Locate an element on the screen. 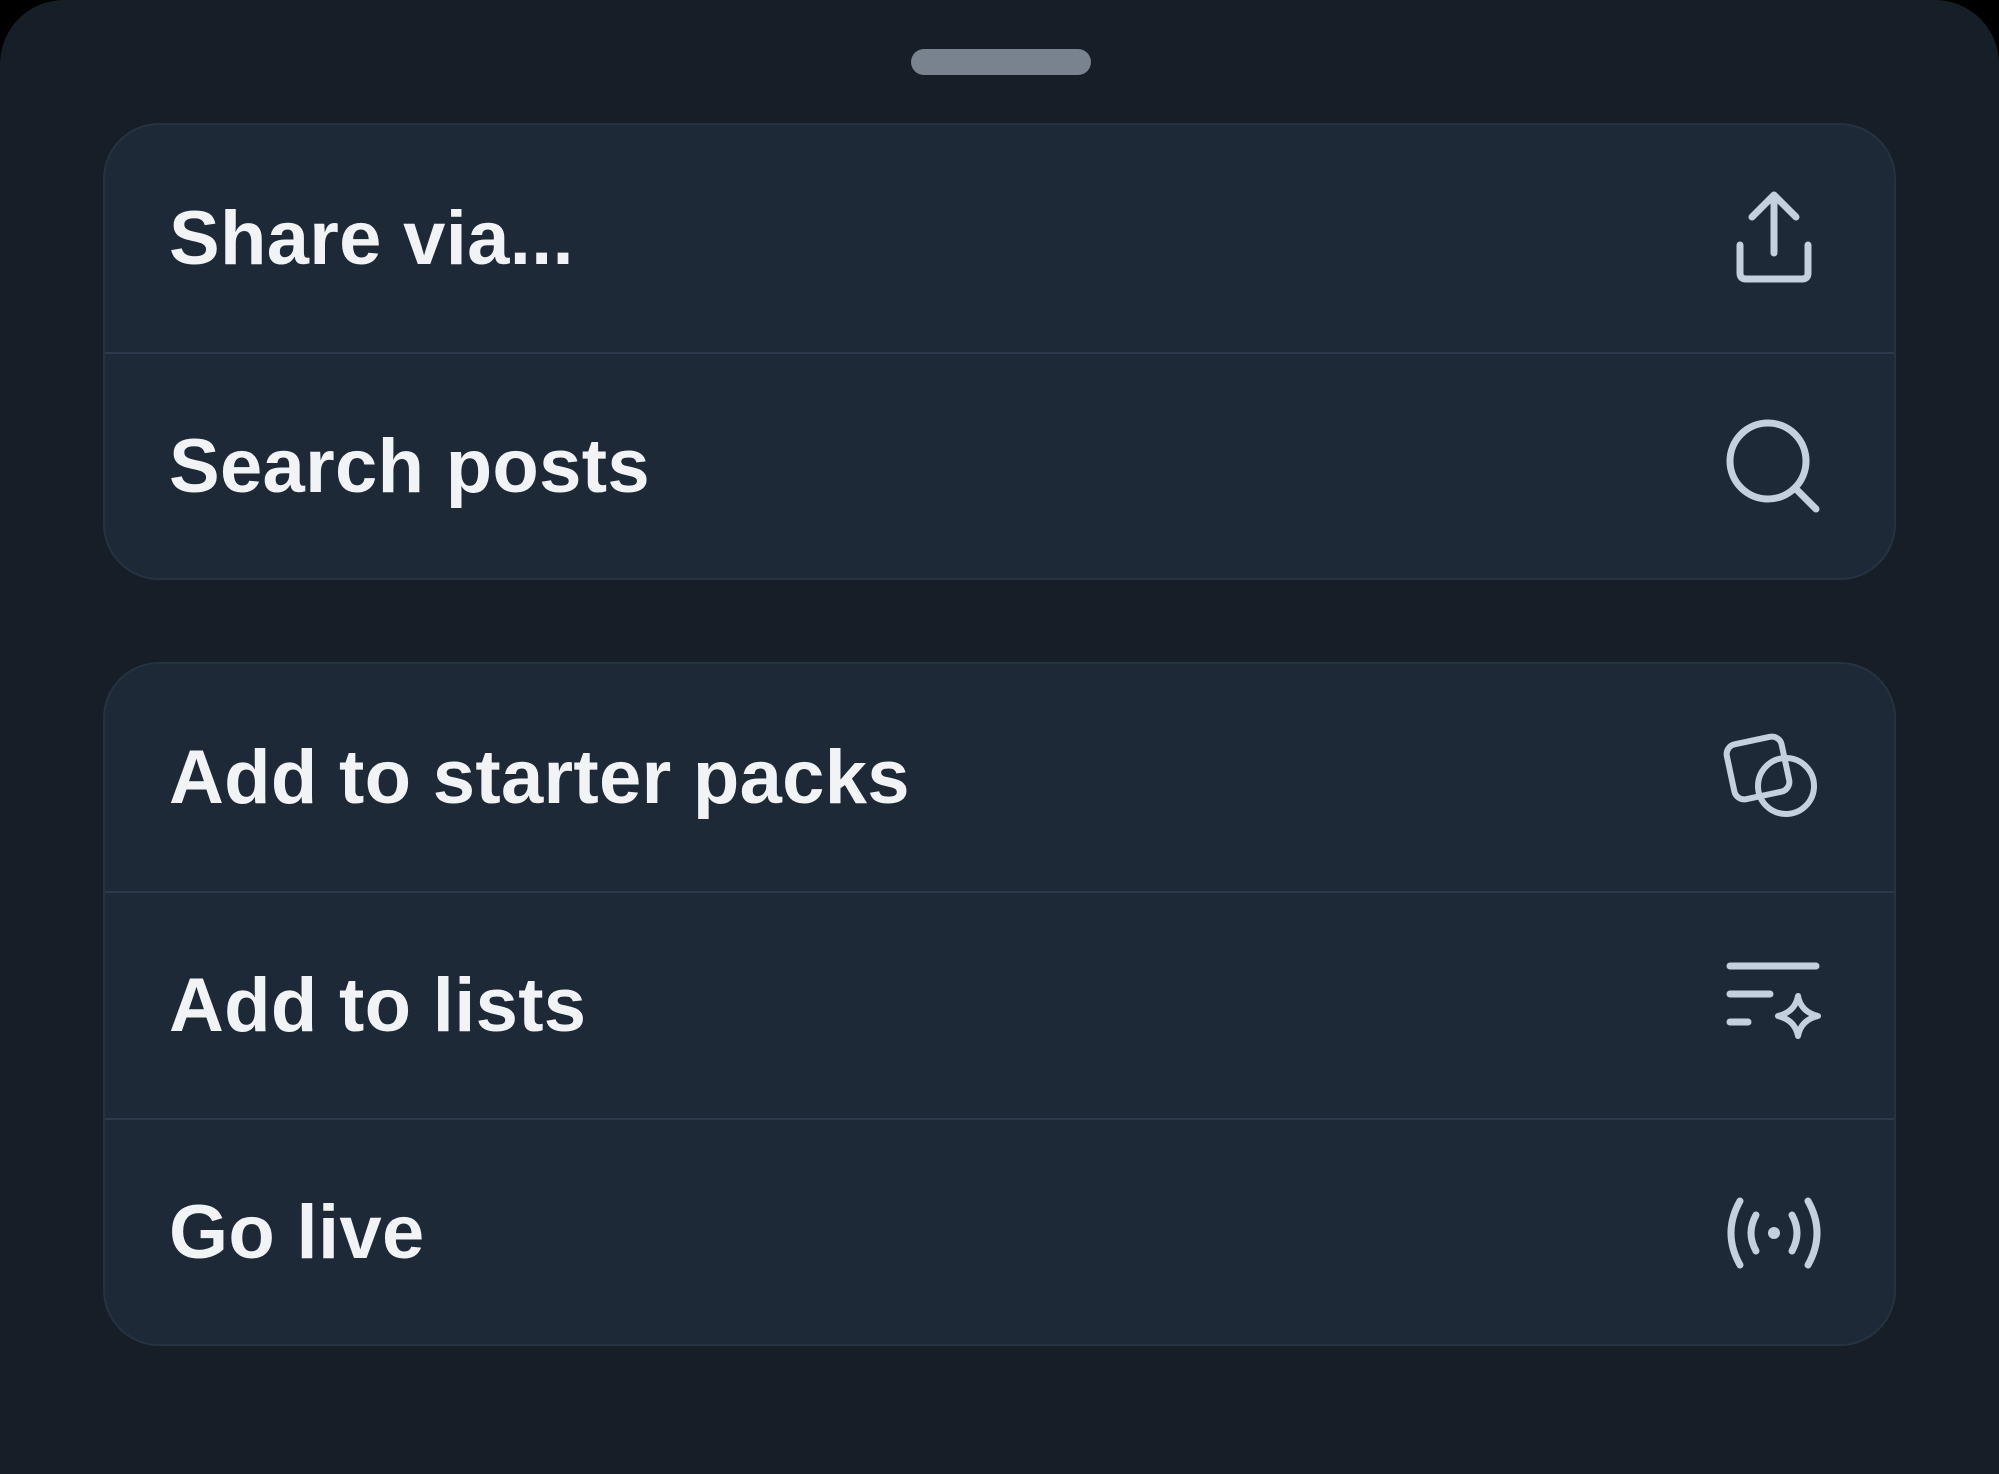 The width and height of the screenshot is (1999, 1474). go-live-menu-item: Go live is located at coordinates (999, 1231).